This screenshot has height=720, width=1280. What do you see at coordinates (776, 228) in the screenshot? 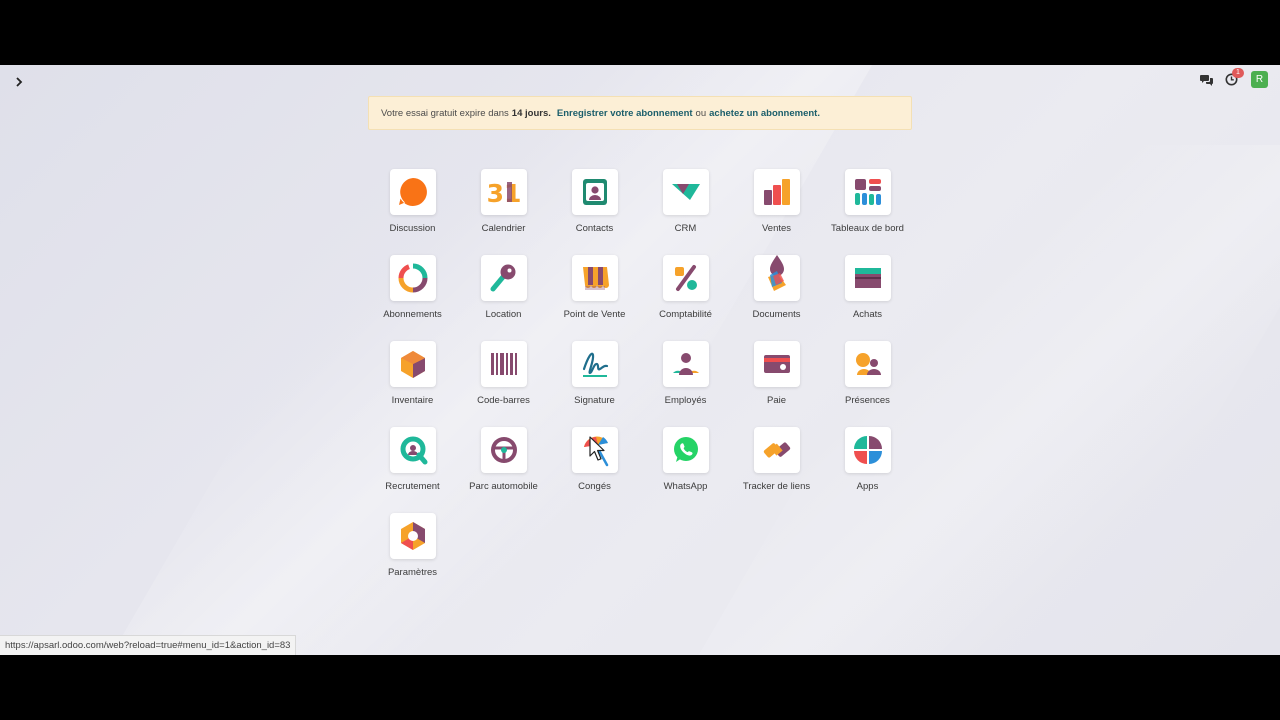
I see `app-label: Ventes` at bounding box center [776, 228].